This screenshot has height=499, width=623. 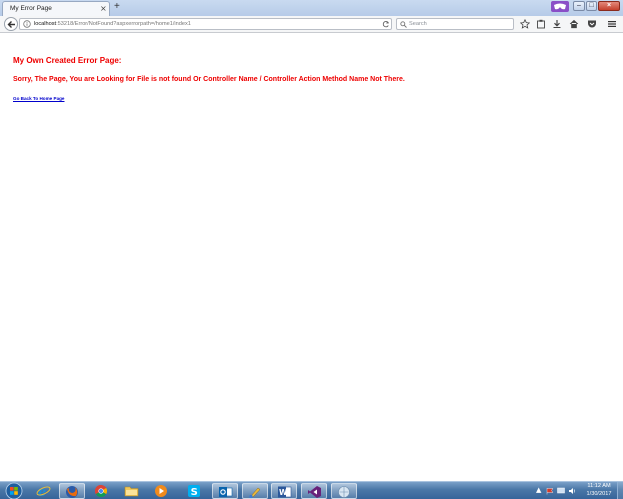 I want to click on firefox-icon, so click(x=72, y=492).